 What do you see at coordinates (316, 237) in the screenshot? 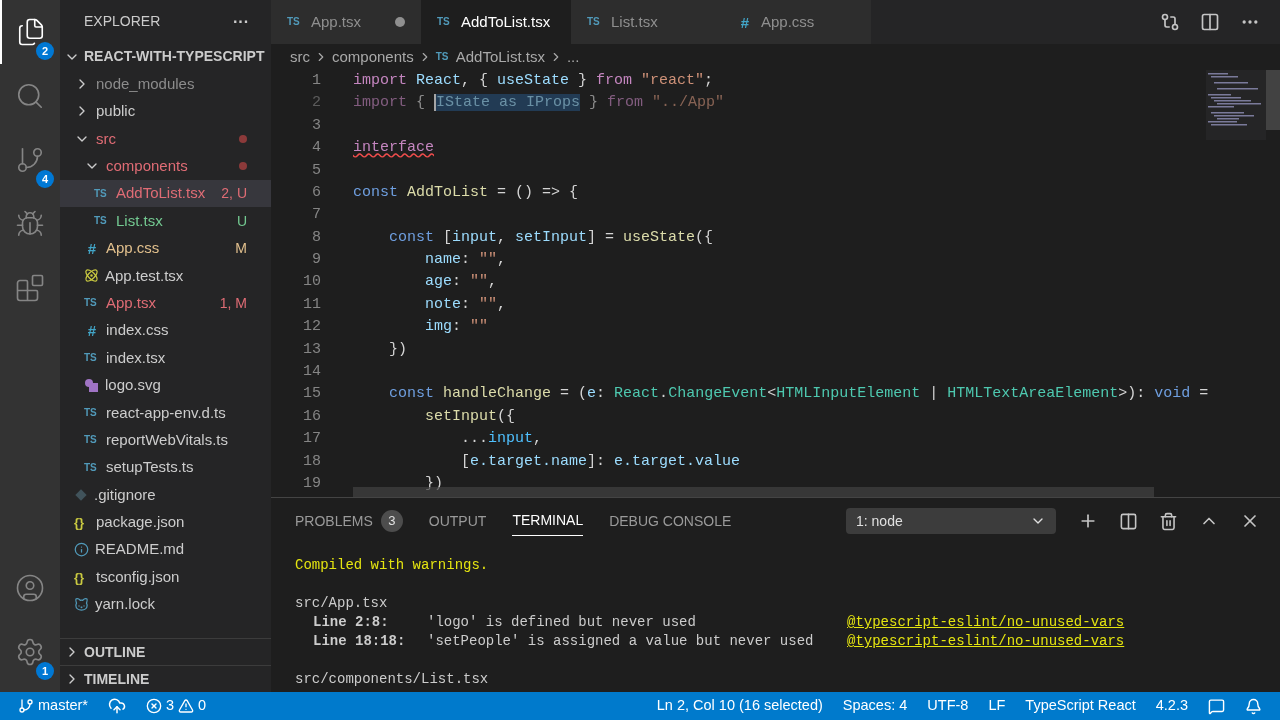
I see `line-number: 8` at bounding box center [316, 237].